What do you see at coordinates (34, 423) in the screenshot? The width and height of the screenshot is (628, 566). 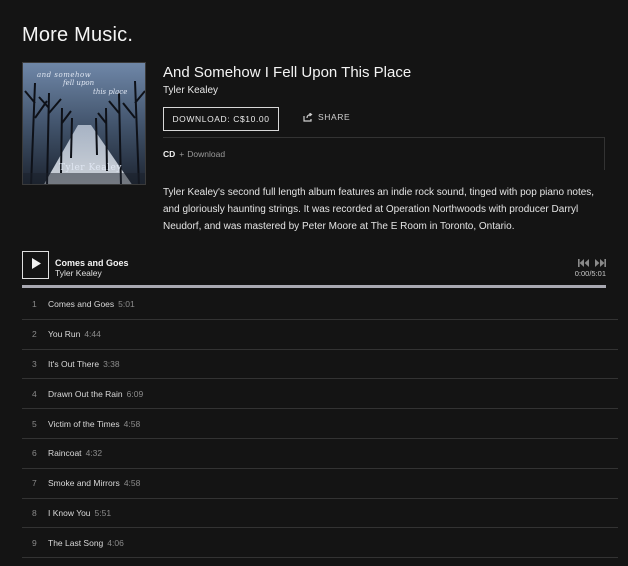 I see `track-number: 5` at bounding box center [34, 423].